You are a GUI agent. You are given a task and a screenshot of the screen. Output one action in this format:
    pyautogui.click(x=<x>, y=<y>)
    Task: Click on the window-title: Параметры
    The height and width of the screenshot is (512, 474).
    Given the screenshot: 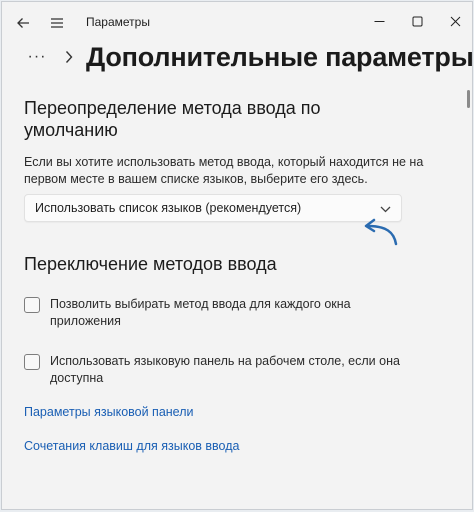 What is the action you would take?
    pyautogui.click(x=118, y=22)
    